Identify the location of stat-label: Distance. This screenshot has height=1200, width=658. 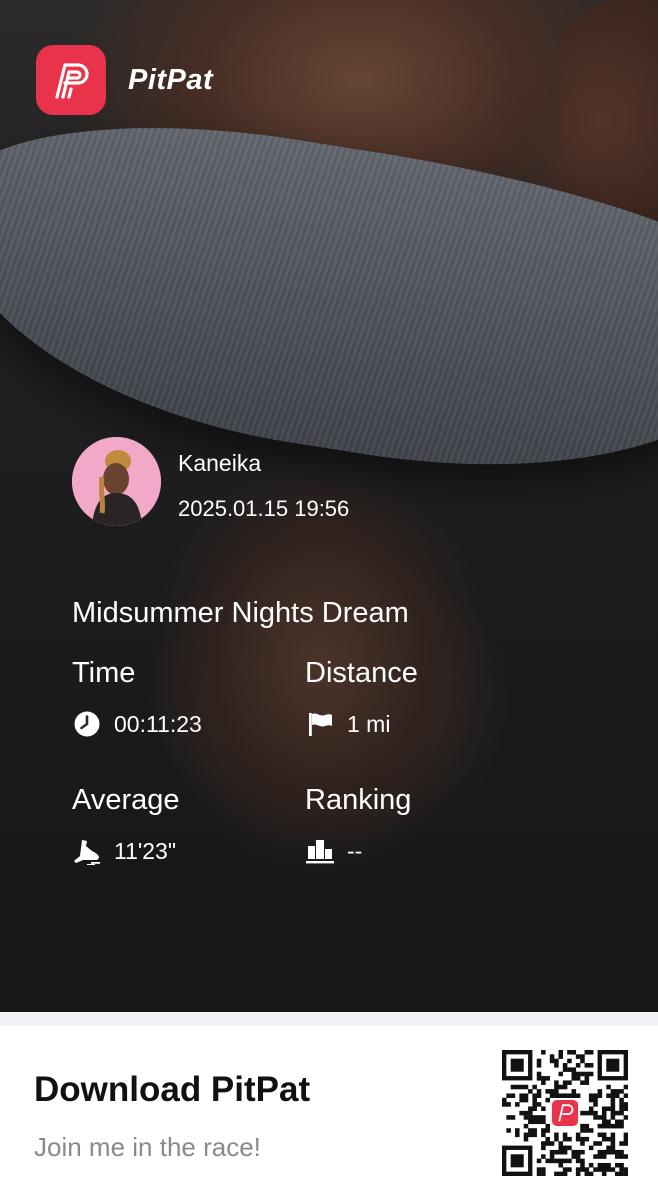
(361, 673).